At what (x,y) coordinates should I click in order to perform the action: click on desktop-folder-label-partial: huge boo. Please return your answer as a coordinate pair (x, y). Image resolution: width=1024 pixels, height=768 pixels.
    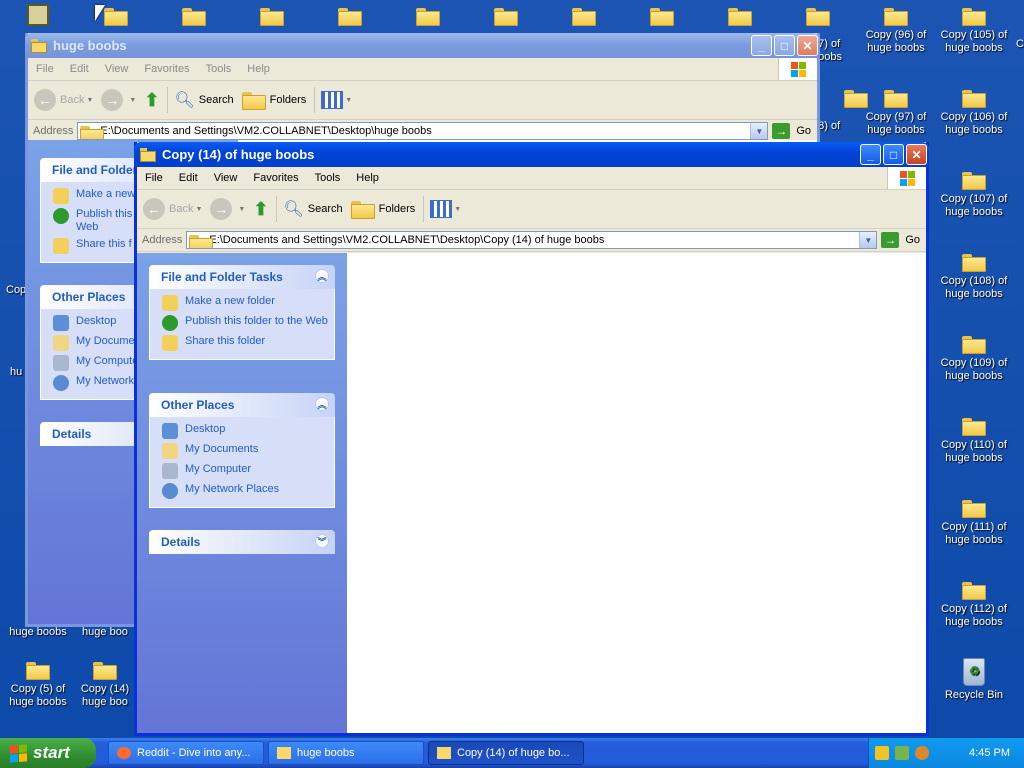
    Looking at the image, I should click on (105, 632).